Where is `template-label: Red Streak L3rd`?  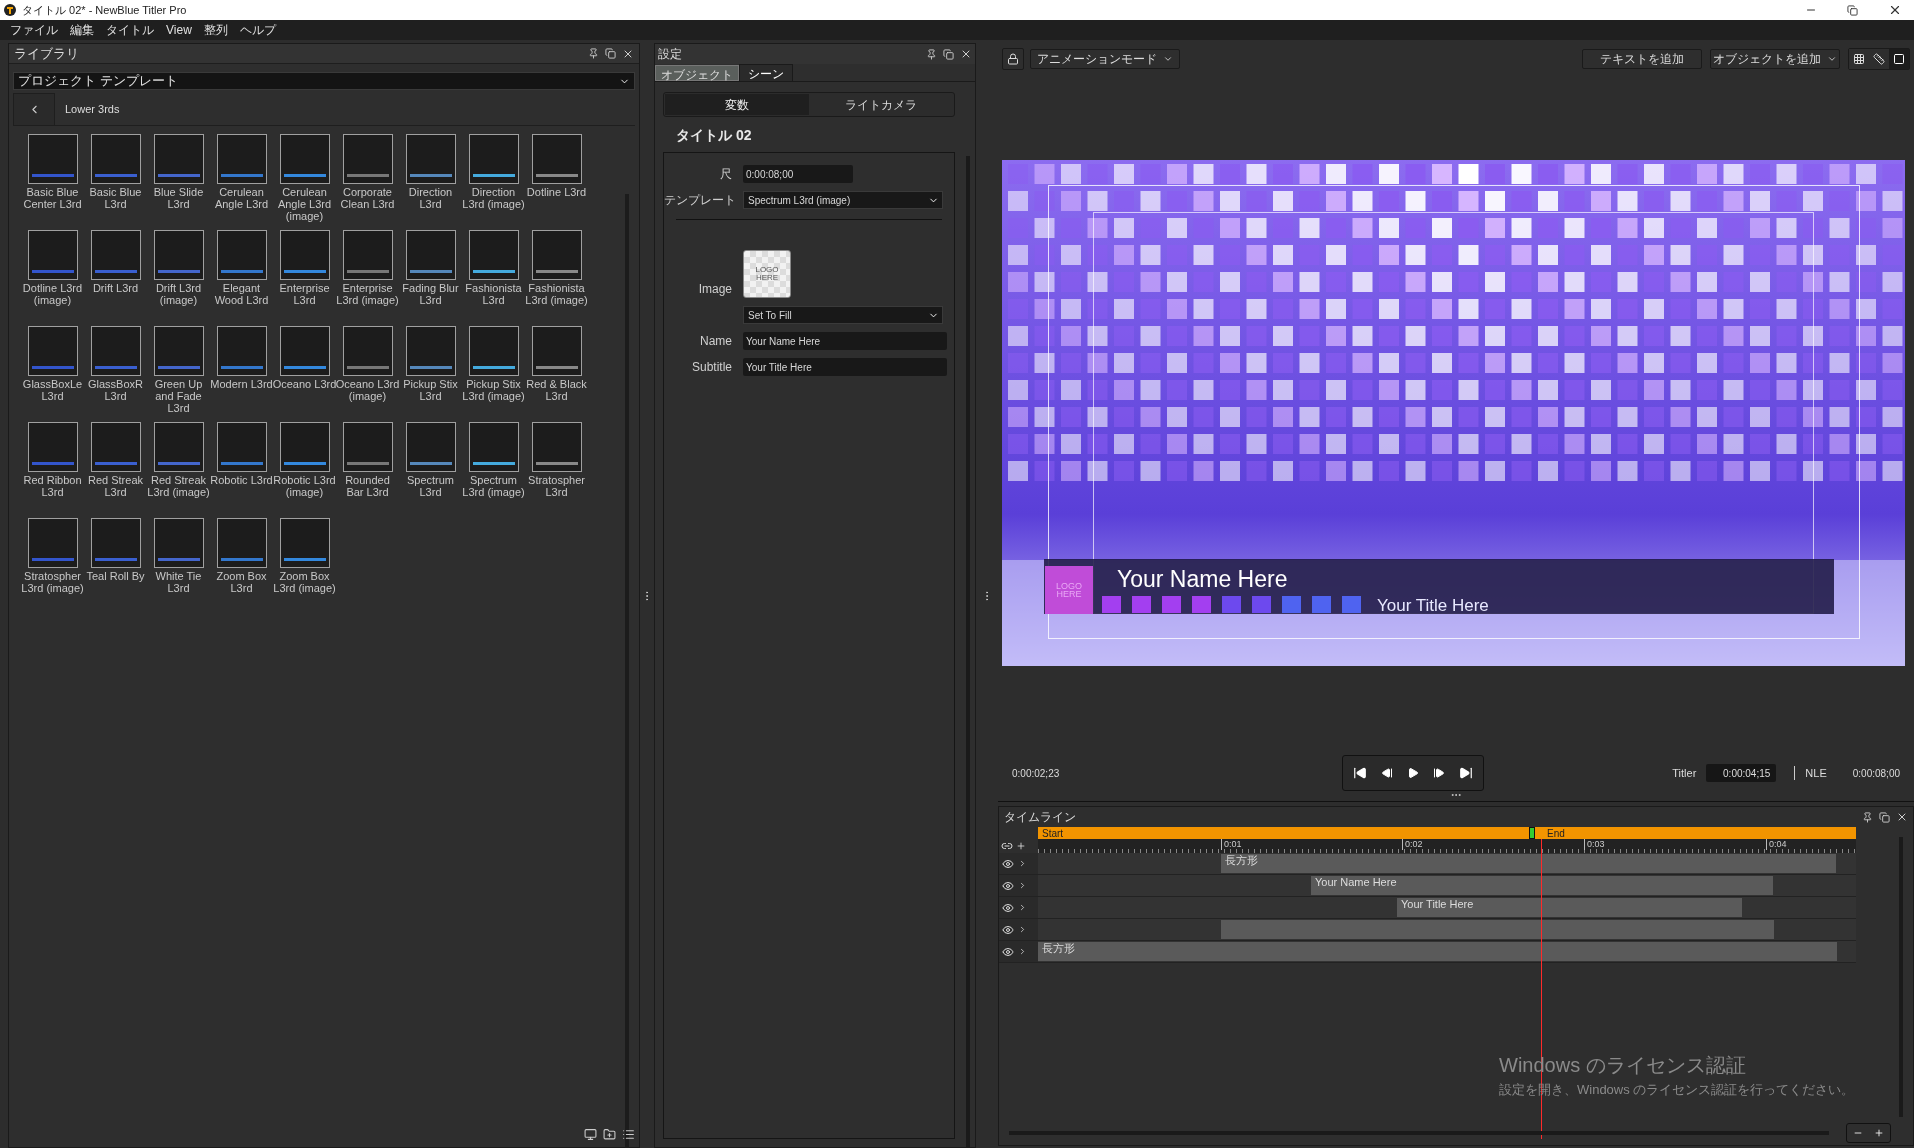 template-label: Red Streak L3rd is located at coordinates (115, 494).